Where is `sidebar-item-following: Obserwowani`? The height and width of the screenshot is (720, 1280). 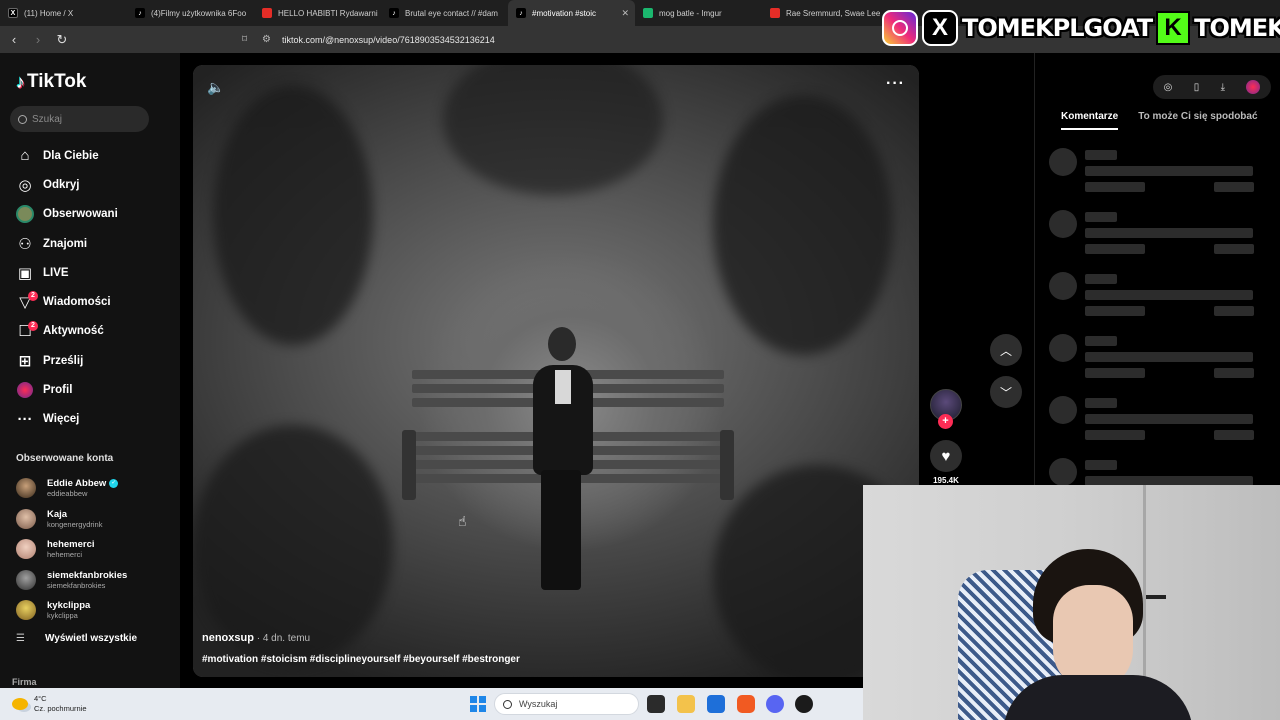 sidebar-item-following: Obserwowani is located at coordinates (94, 214).